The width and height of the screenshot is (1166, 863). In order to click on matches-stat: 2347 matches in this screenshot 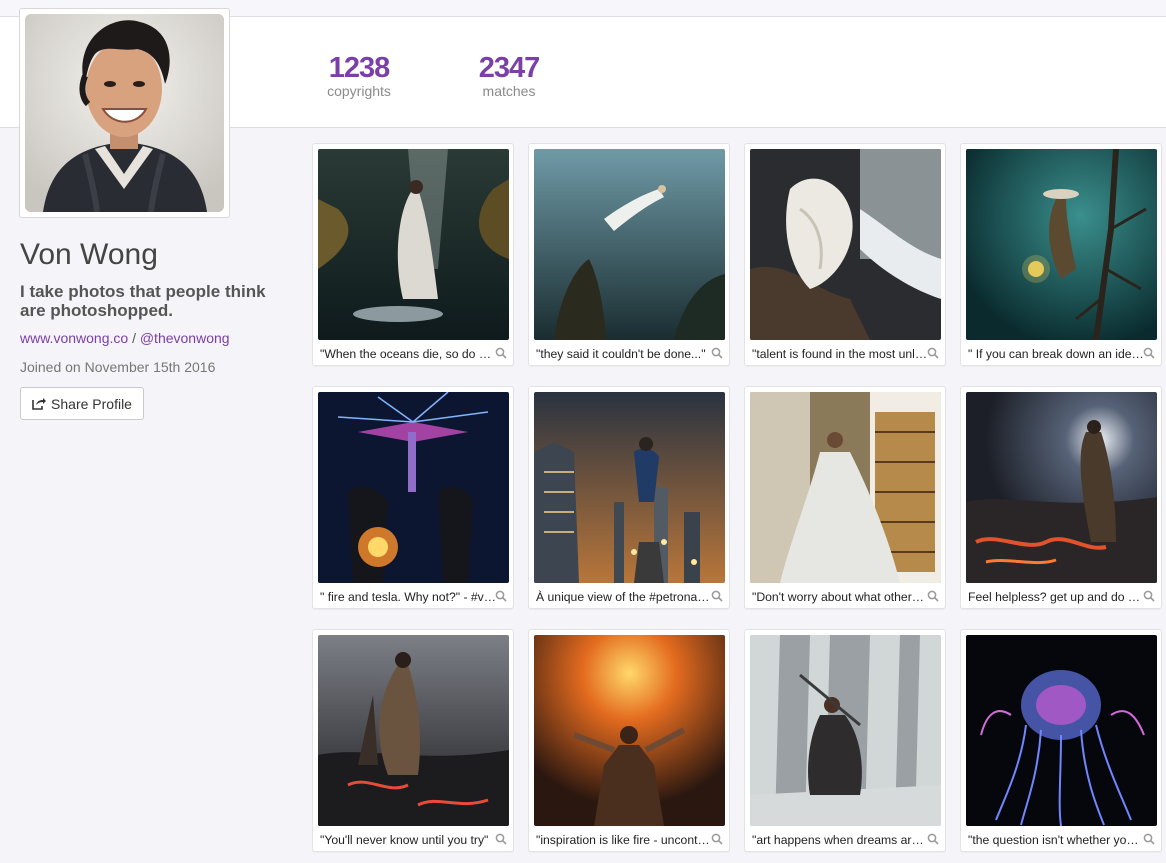, I will do `click(509, 76)`.